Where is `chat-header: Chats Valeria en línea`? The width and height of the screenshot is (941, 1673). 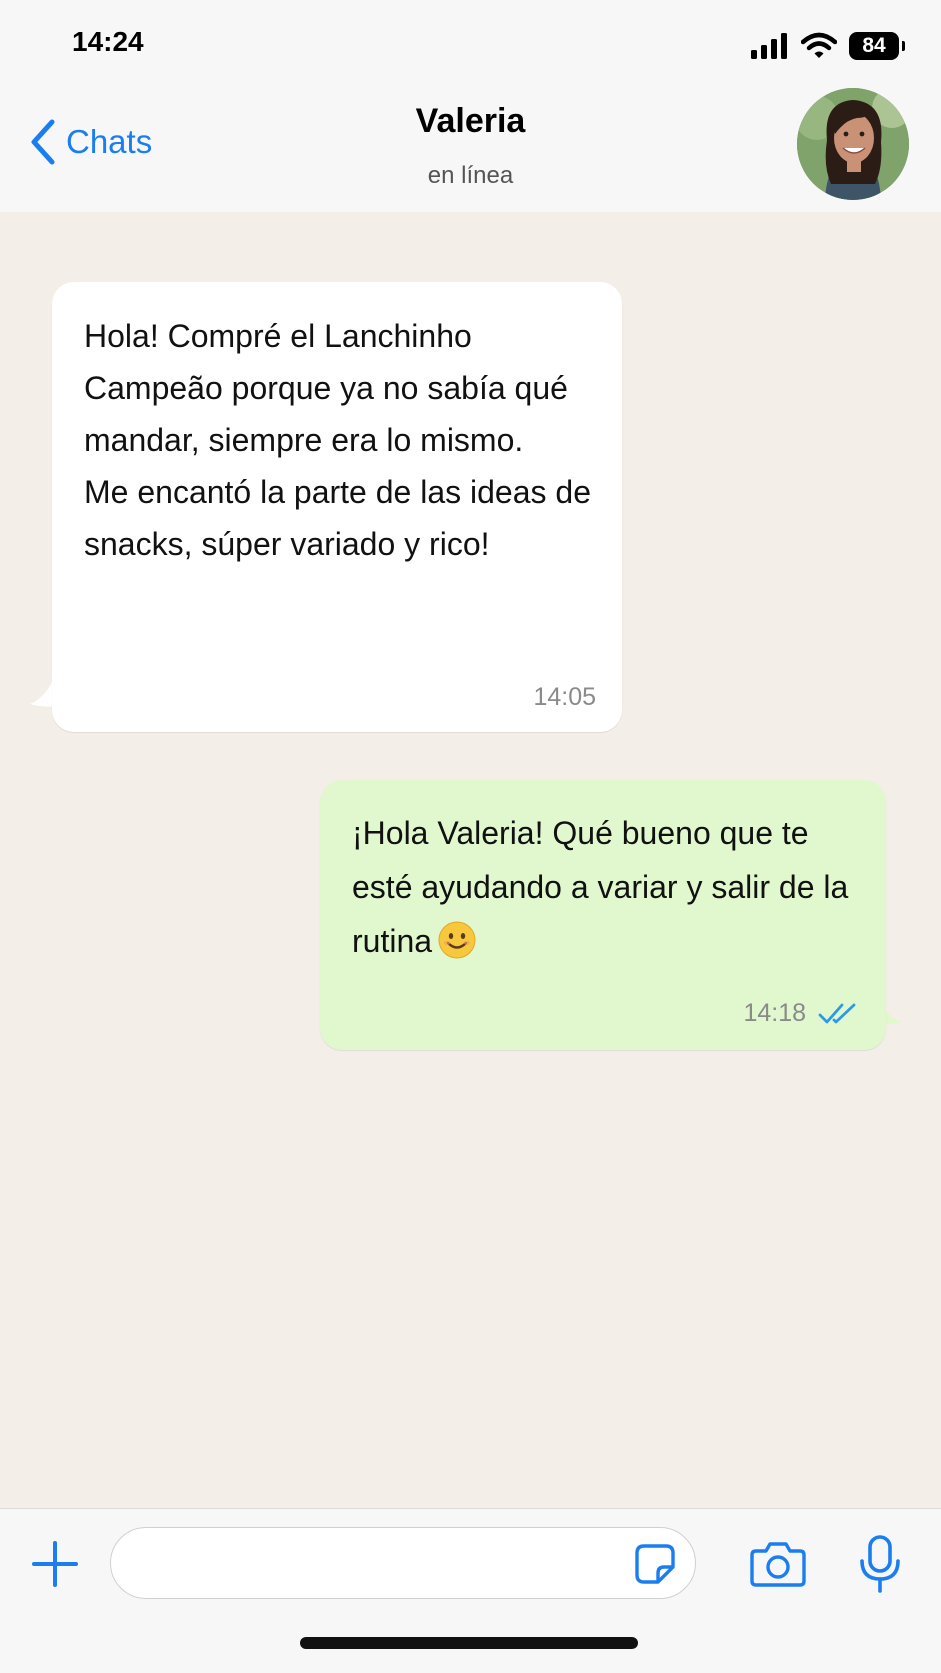
chat-header: Chats Valeria en línea is located at coordinates (470, 150).